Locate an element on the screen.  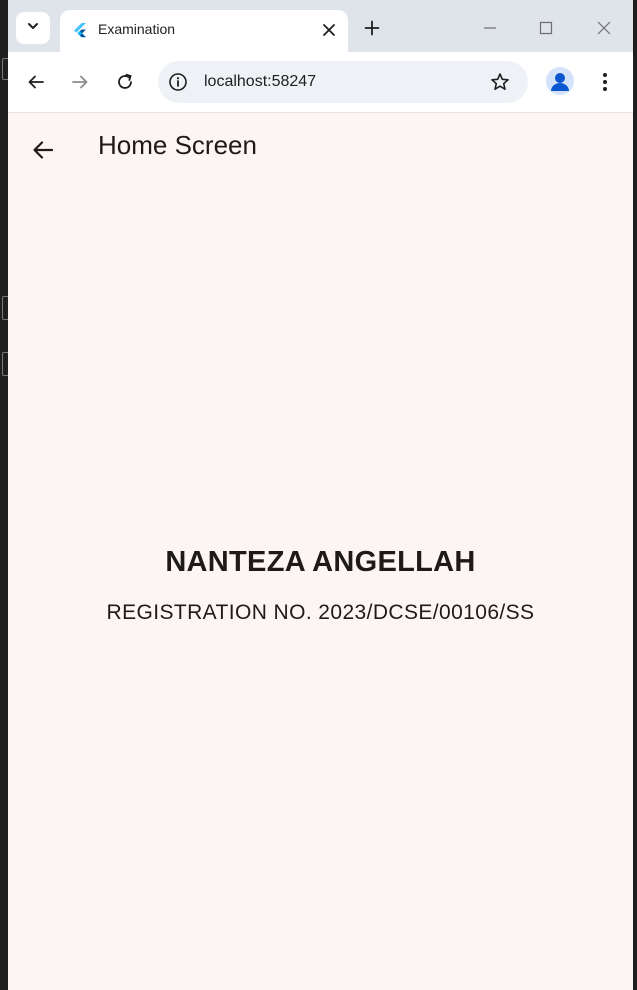
reload-icon is located at coordinates (125, 81).